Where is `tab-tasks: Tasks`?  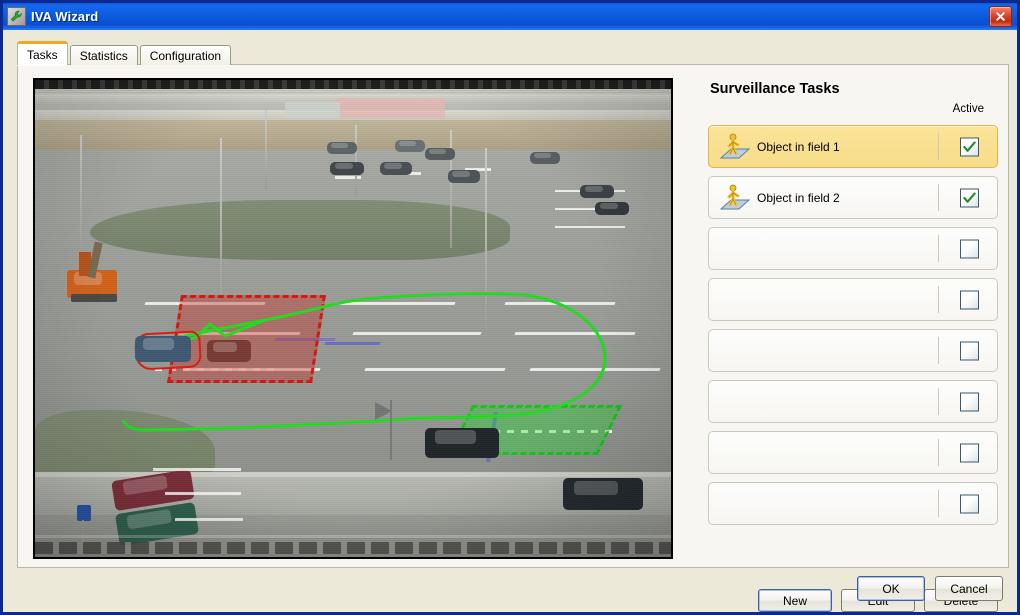
tab-tasks: Tasks is located at coordinates (42, 53).